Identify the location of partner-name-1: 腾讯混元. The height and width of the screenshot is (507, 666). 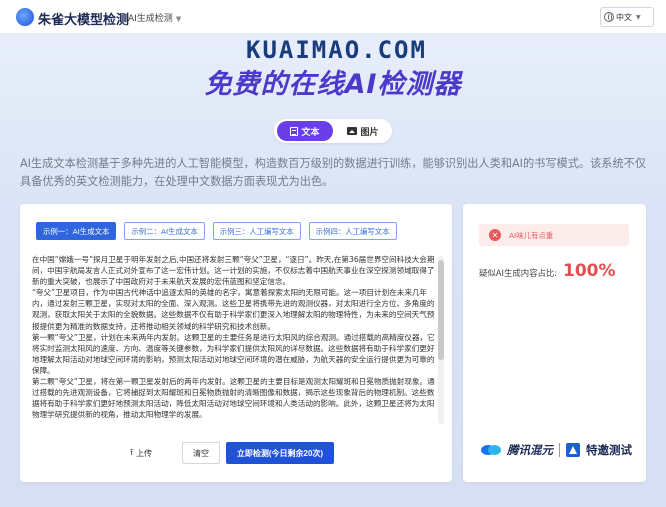
(530, 450).